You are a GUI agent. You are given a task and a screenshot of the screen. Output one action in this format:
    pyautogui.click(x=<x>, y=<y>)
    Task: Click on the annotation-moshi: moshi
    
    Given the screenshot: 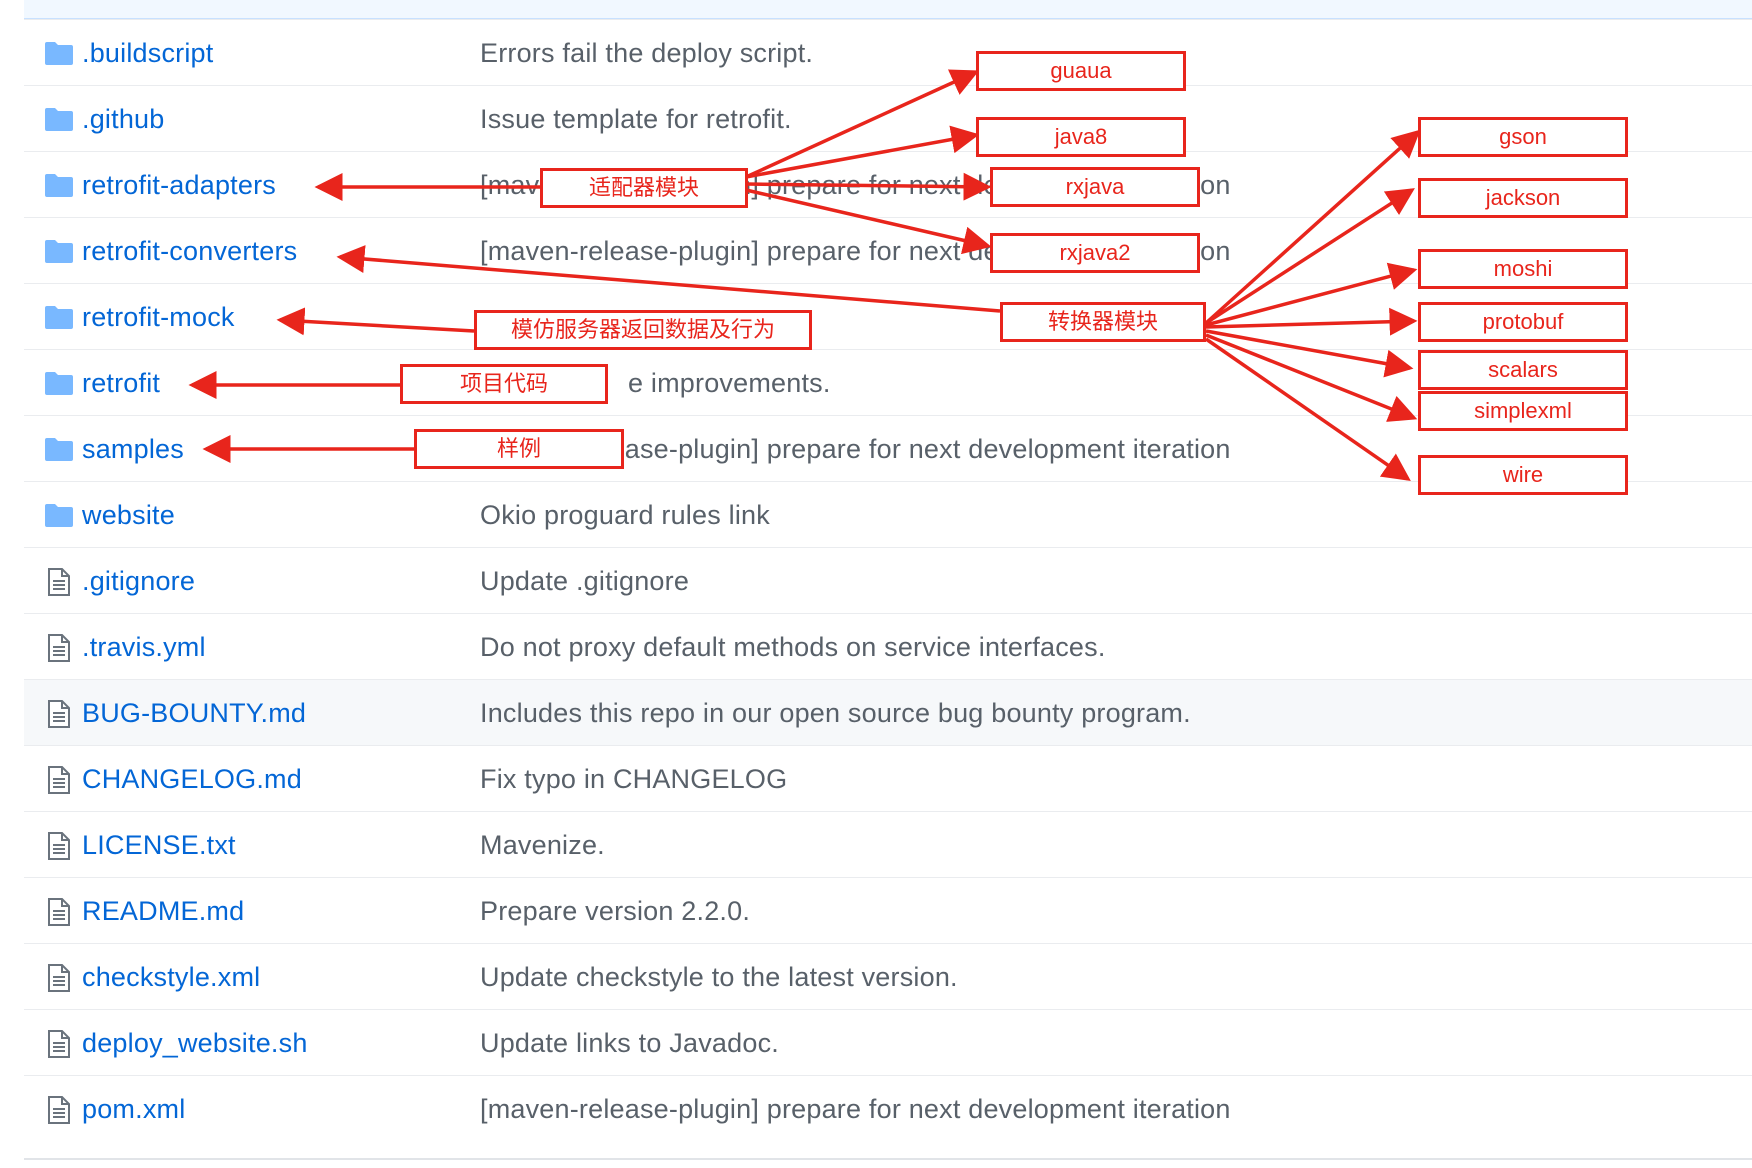 What is the action you would take?
    pyautogui.click(x=1523, y=269)
    